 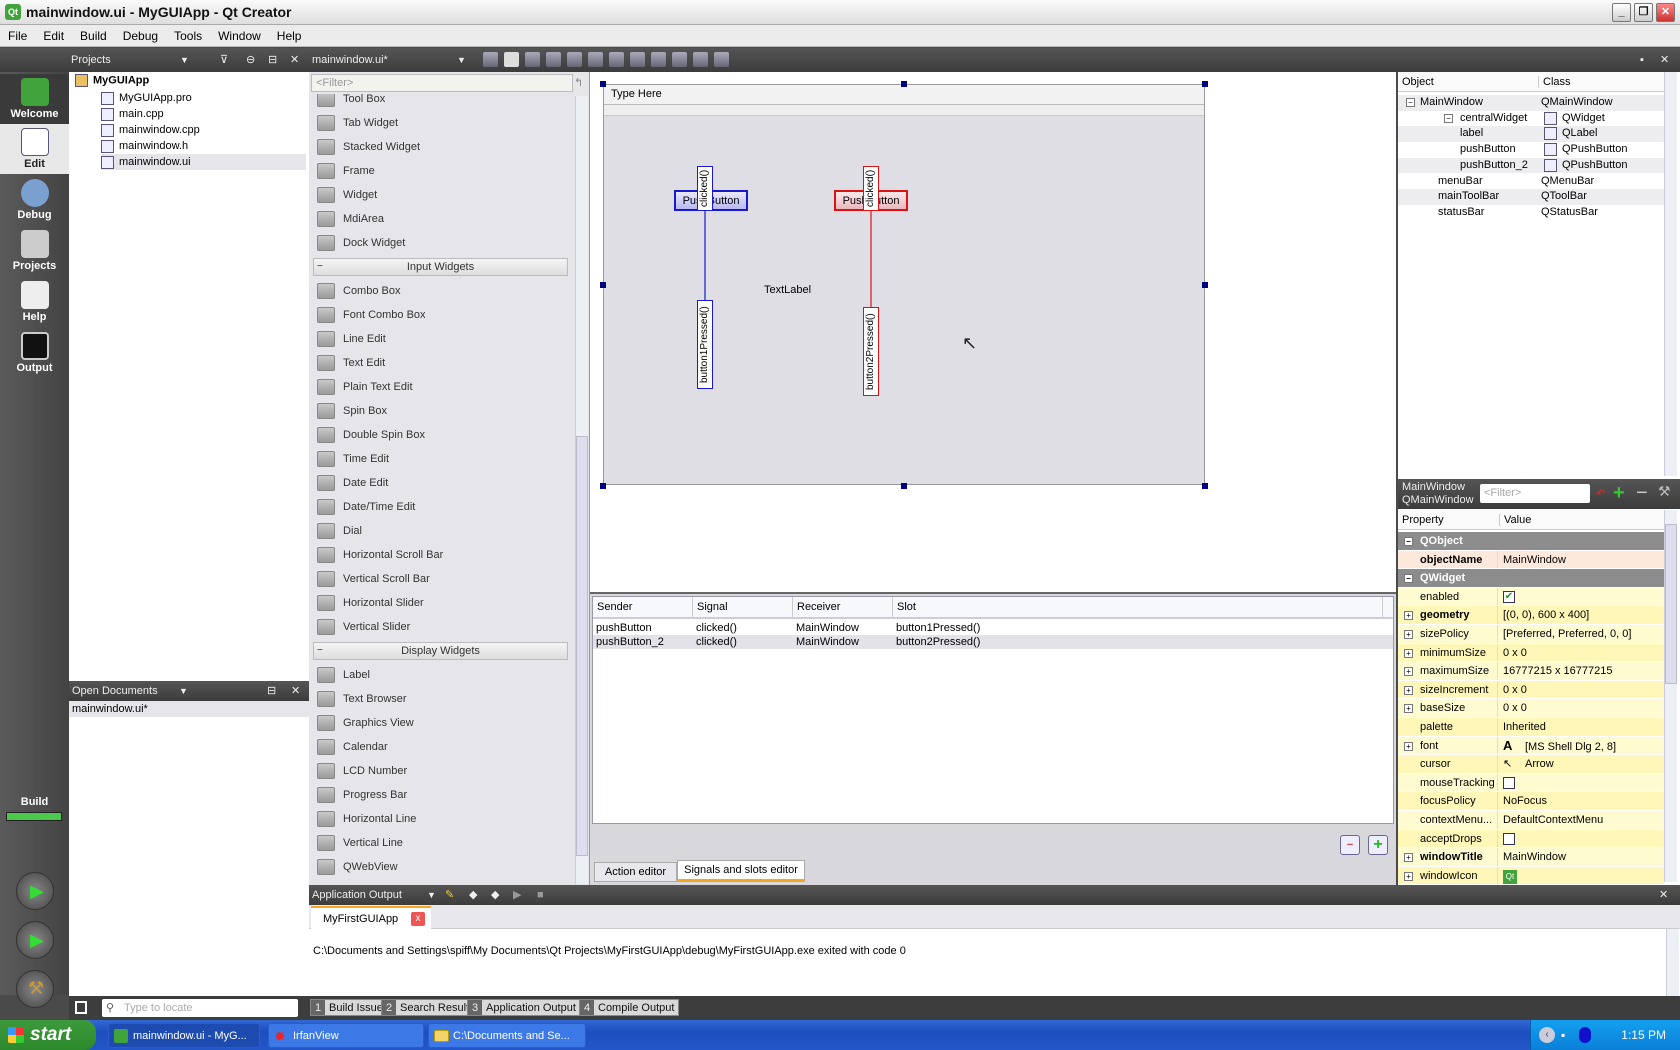 I want to click on project-file-item: mainwindow.ui, so click(x=203, y=162).